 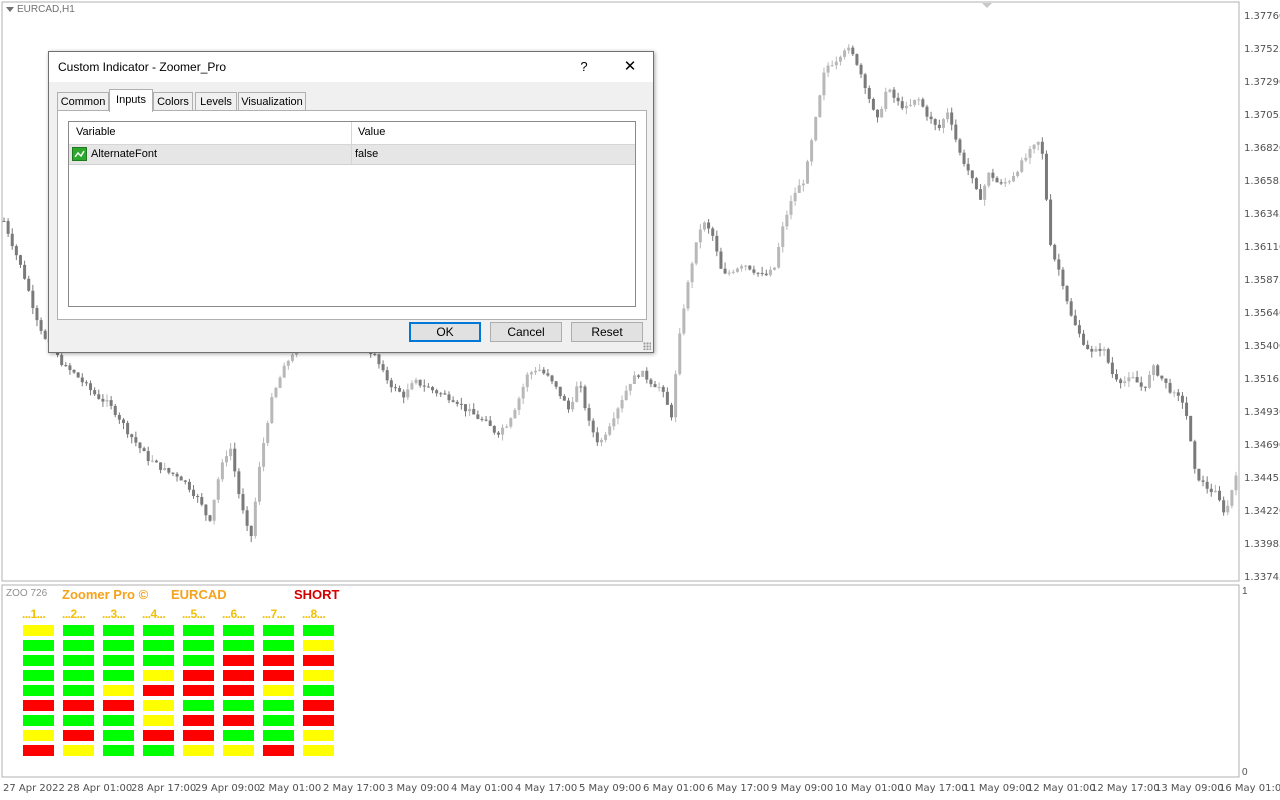 What do you see at coordinates (526, 332) in the screenshot?
I see `cancel-button: Cancel` at bounding box center [526, 332].